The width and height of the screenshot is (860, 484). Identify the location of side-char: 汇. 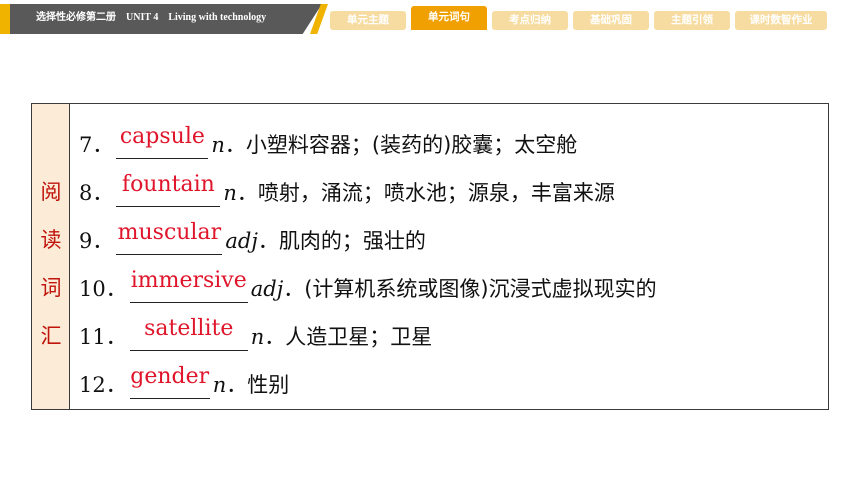
(51, 336).